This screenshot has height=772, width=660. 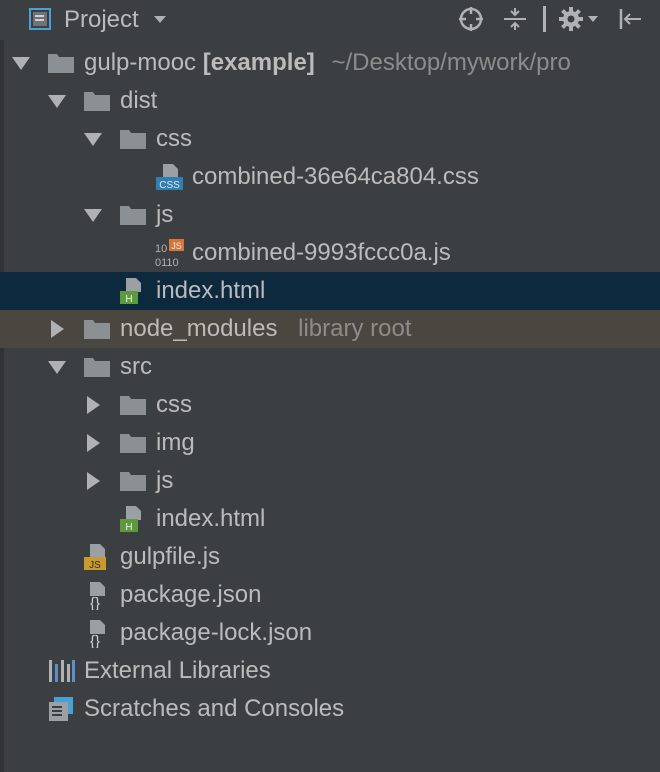 I want to click on tree-node-dist-css: css, so click(x=330, y=139).